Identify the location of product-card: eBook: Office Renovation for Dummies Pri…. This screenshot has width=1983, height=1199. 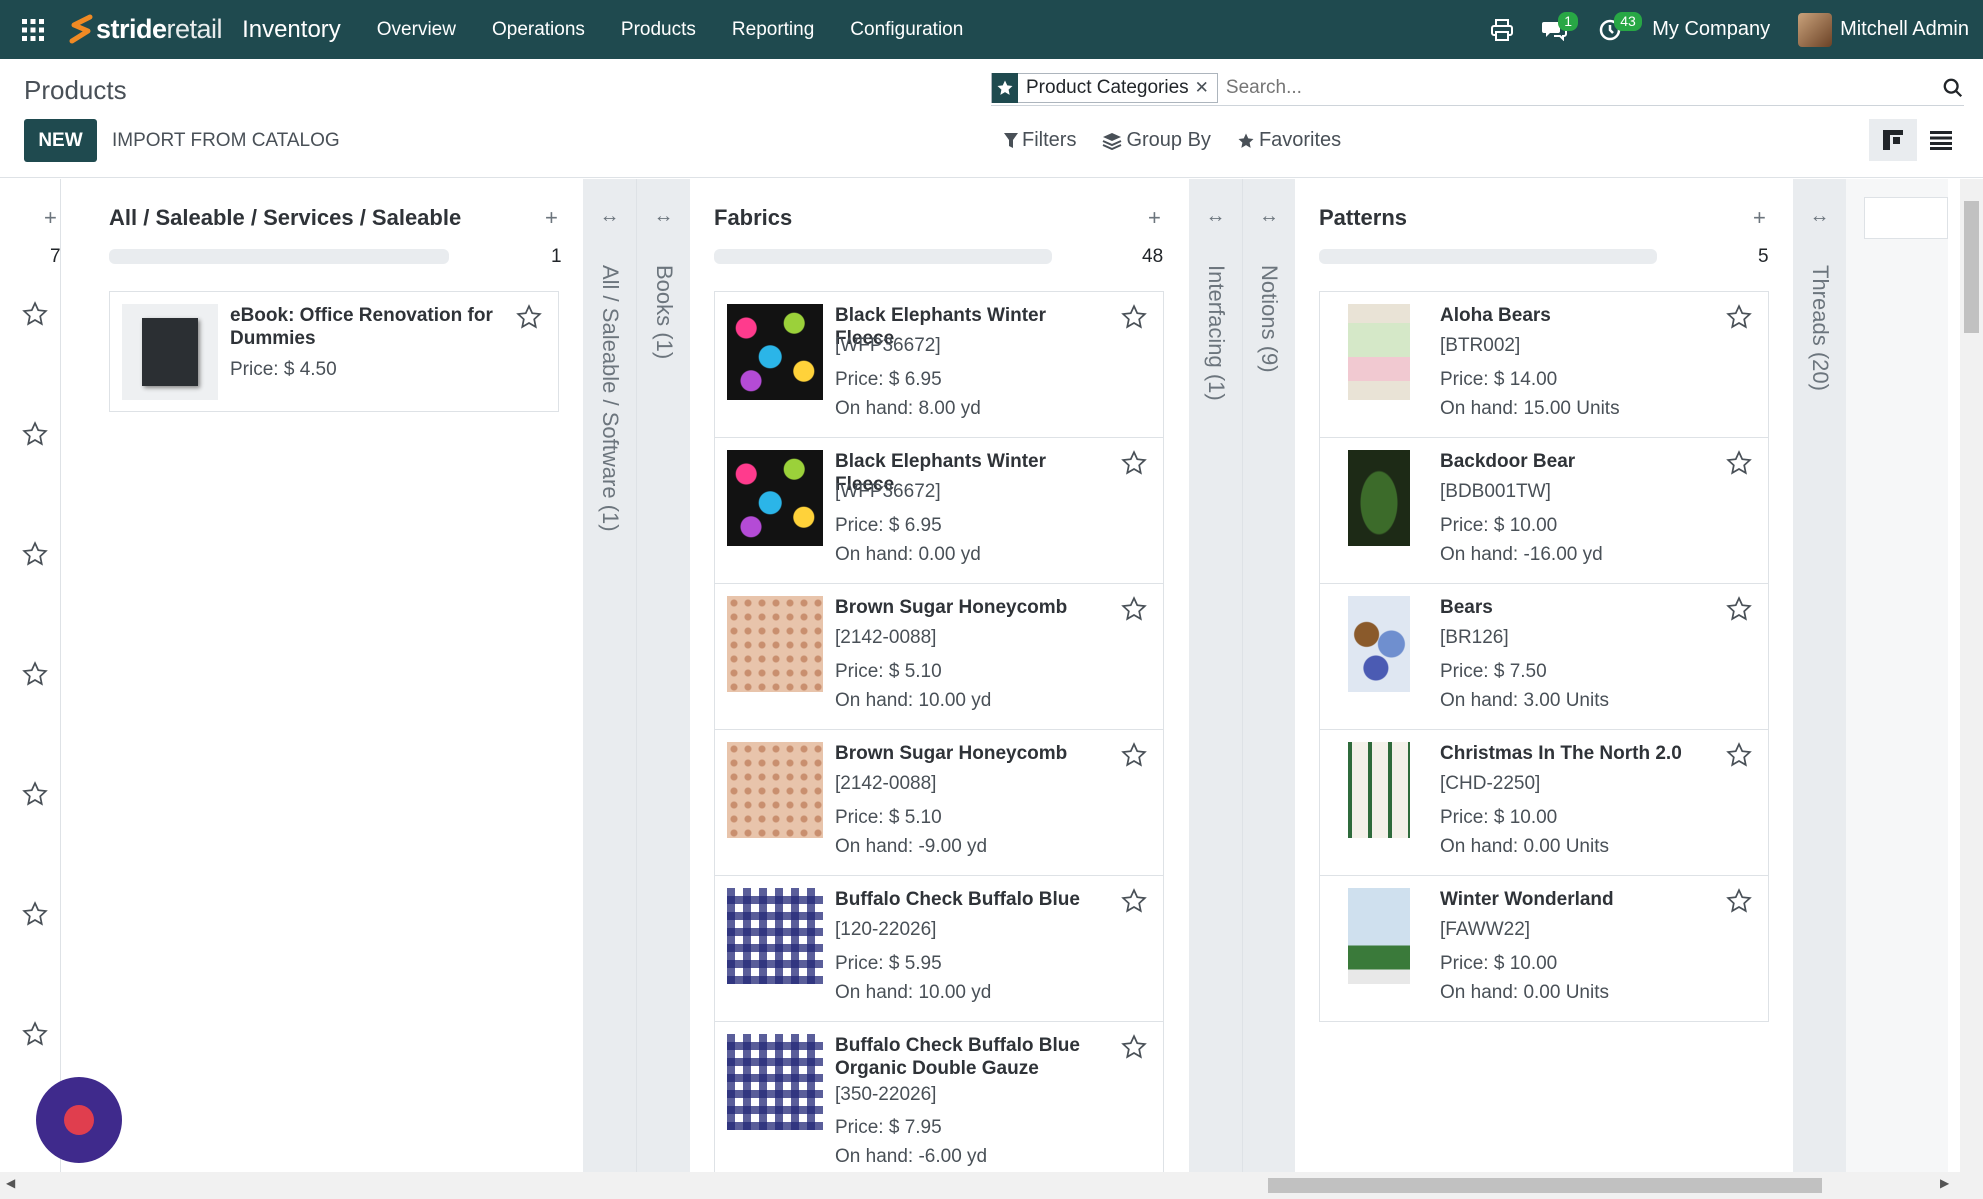
(334, 351).